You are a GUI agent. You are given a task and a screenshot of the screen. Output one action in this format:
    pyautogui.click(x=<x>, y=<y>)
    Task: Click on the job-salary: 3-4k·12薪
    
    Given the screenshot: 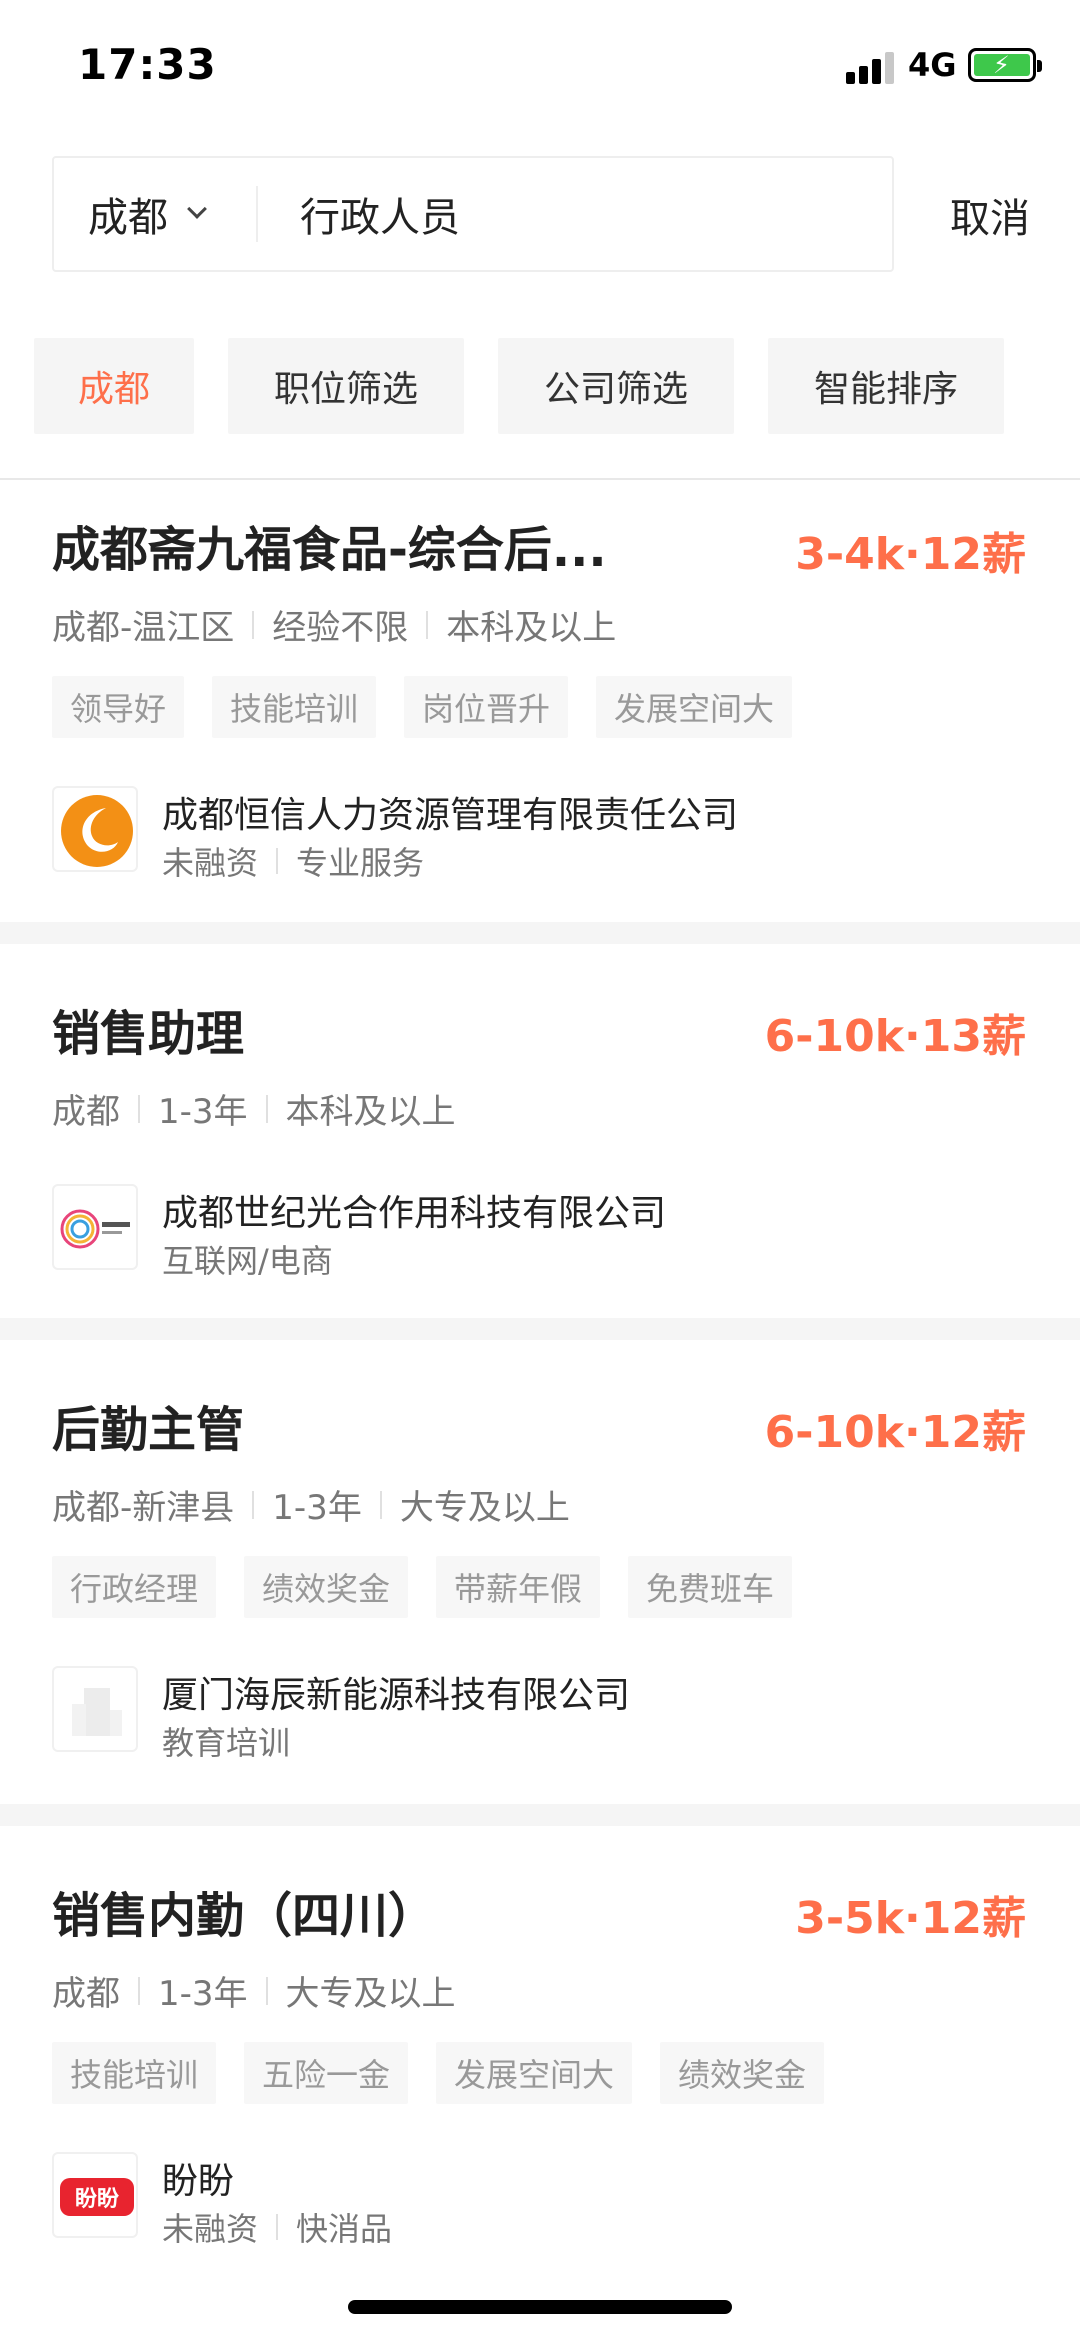 What is the action you would take?
    pyautogui.click(x=910, y=554)
    